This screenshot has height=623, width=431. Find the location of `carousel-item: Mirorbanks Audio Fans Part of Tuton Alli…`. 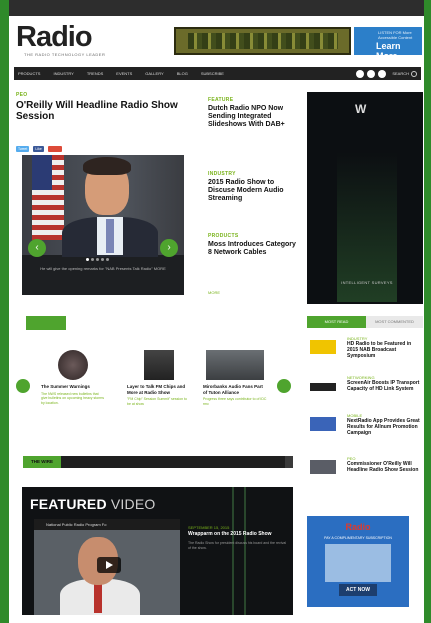

carousel-item: Mirorbanks Audio Fans Part of Tuton Alli… is located at coordinates (235, 378).